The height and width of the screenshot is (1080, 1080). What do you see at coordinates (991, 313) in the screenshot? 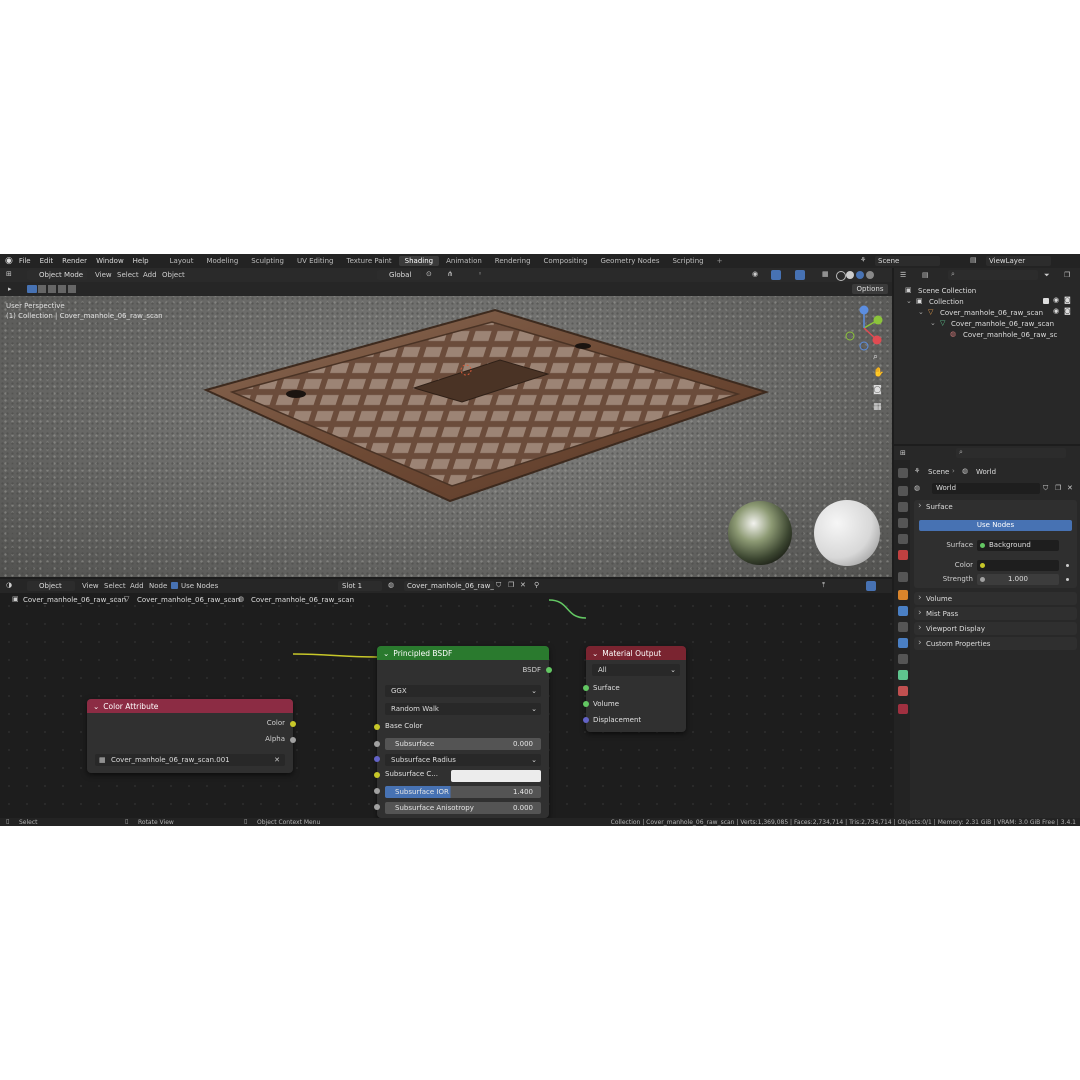
I see `object-label: Cover_manhole_06_raw_scan` at bounding box center [991, 313].